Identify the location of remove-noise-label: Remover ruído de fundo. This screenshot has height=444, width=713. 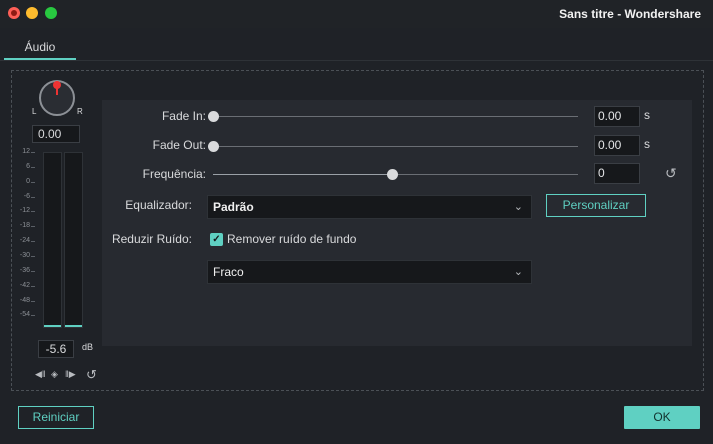
(291, 239).